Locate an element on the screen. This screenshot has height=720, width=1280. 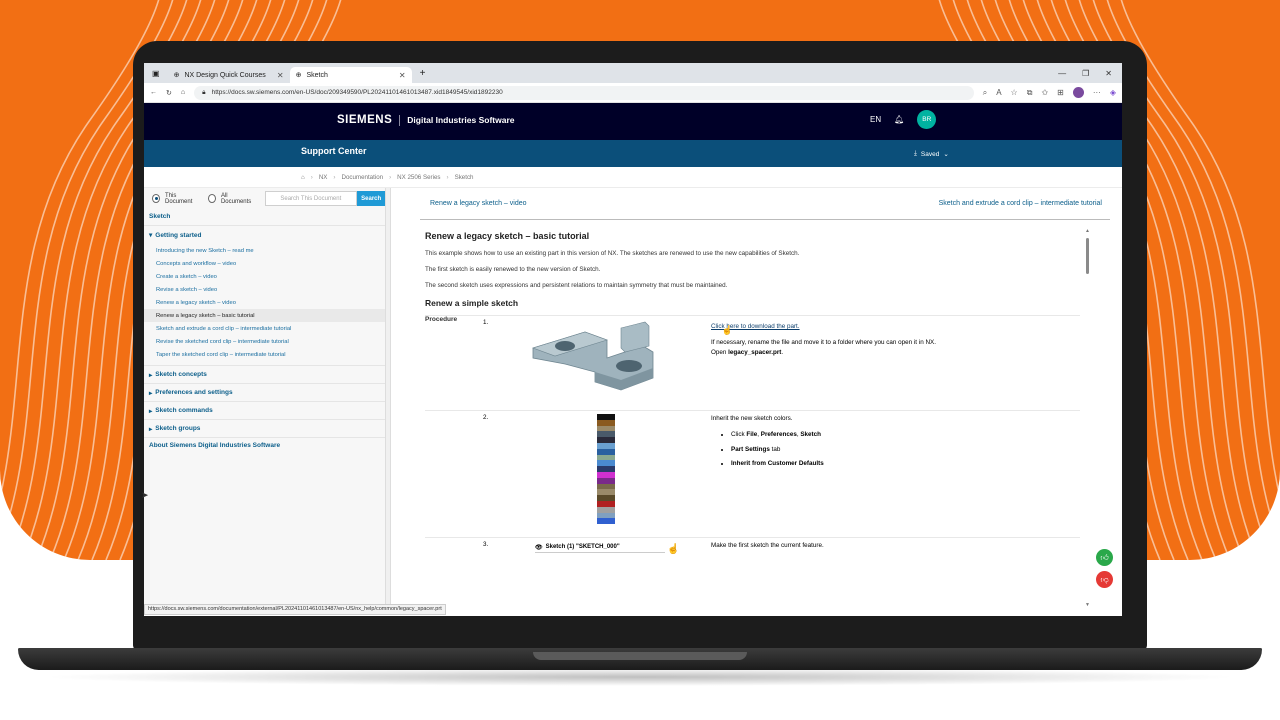
minimize-icon: — is located at coordinates (1062, 73).